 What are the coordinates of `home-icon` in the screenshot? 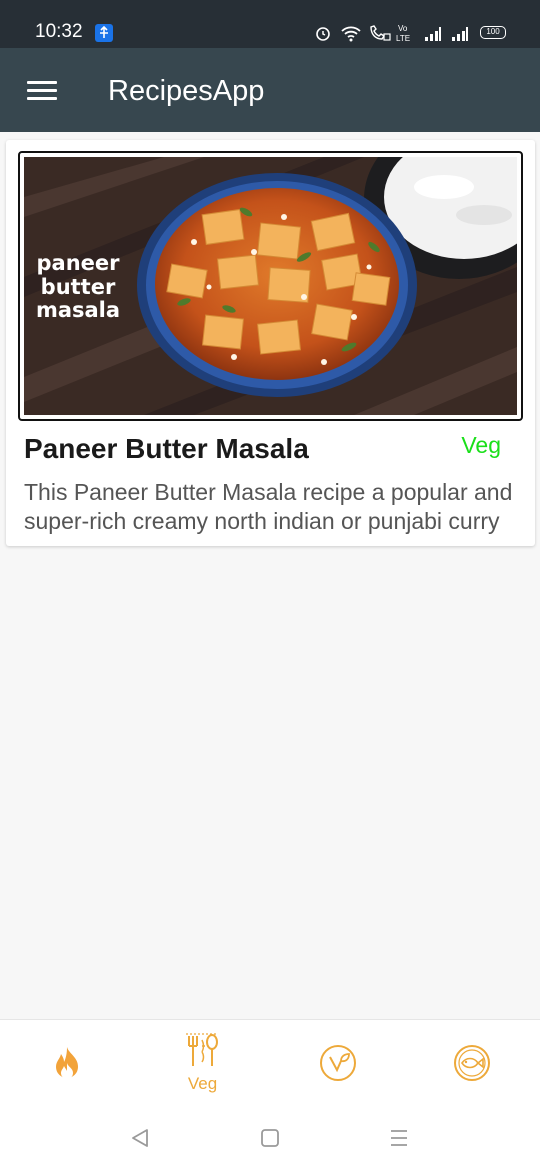 It's located at (270, 1138).